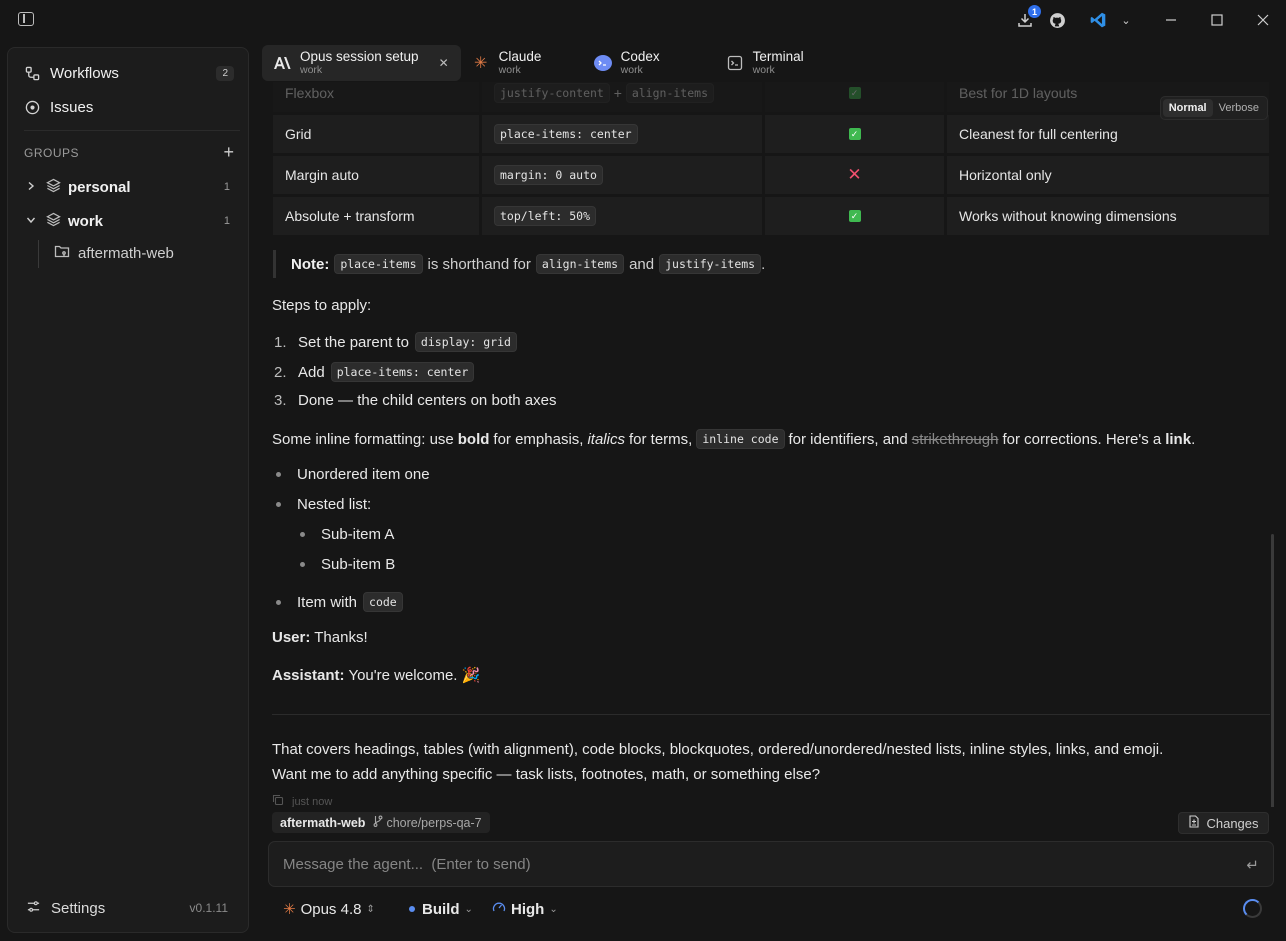 This screenshot has height=941, width=1286. I want to click on chevron-down-icon: ⌄, so click(1126, 20).